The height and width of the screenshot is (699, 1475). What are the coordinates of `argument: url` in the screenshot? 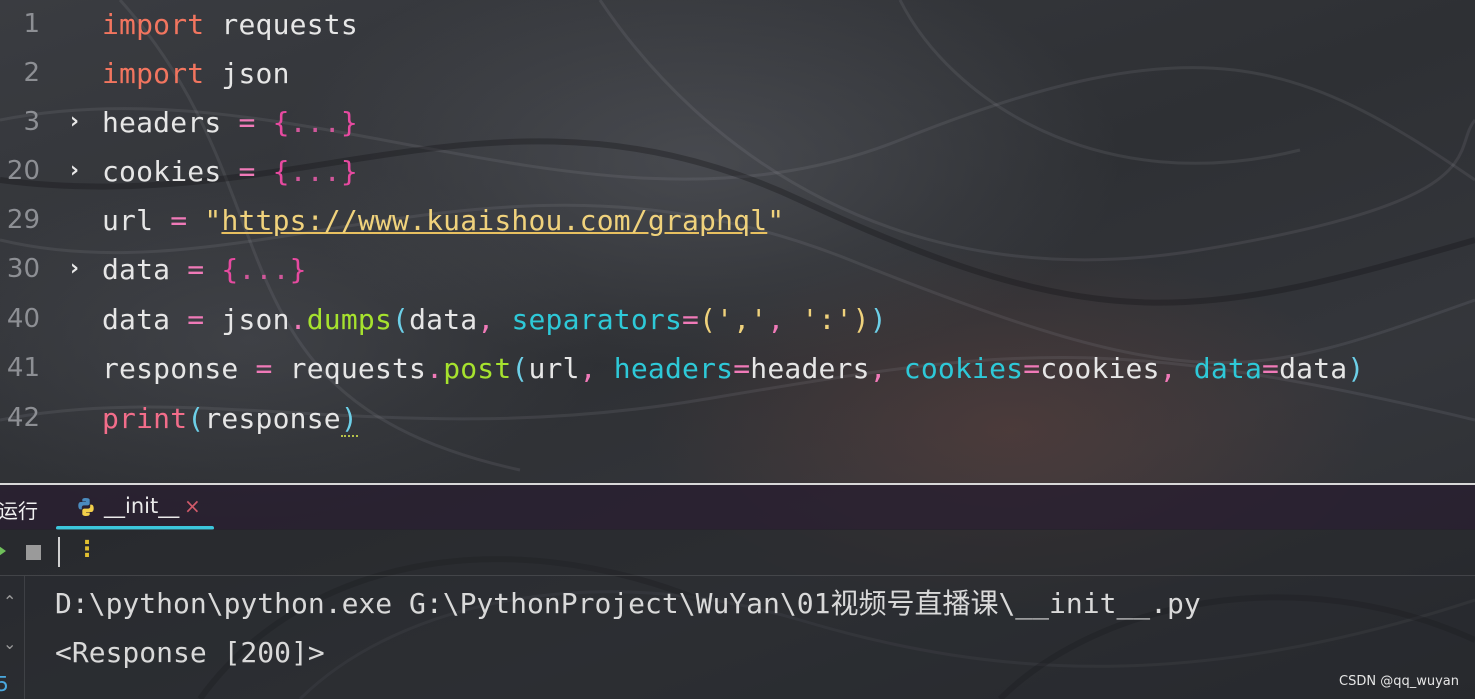 It's located at (554, 368).